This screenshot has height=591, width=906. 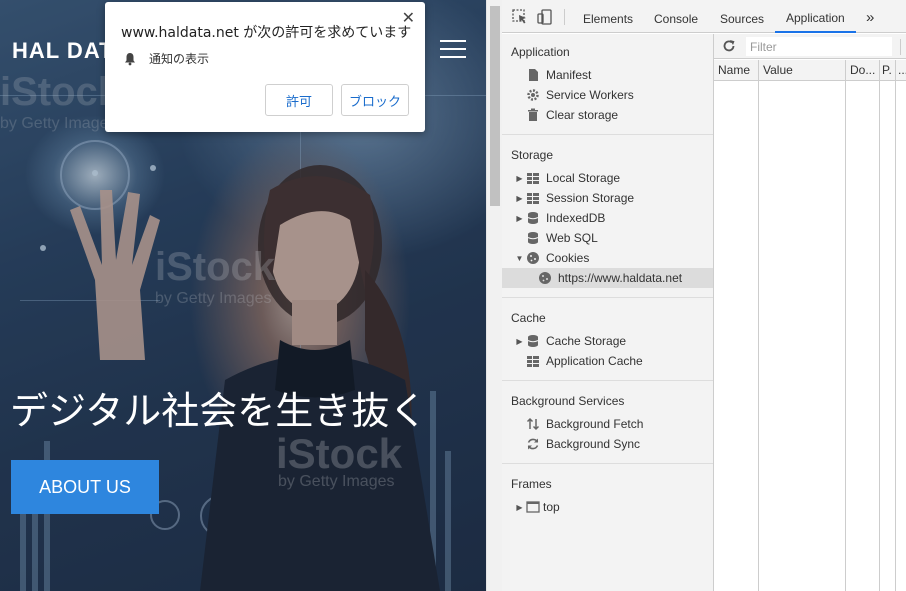 I want to click on tab-elements: Elements, so click(x=608, y=16).